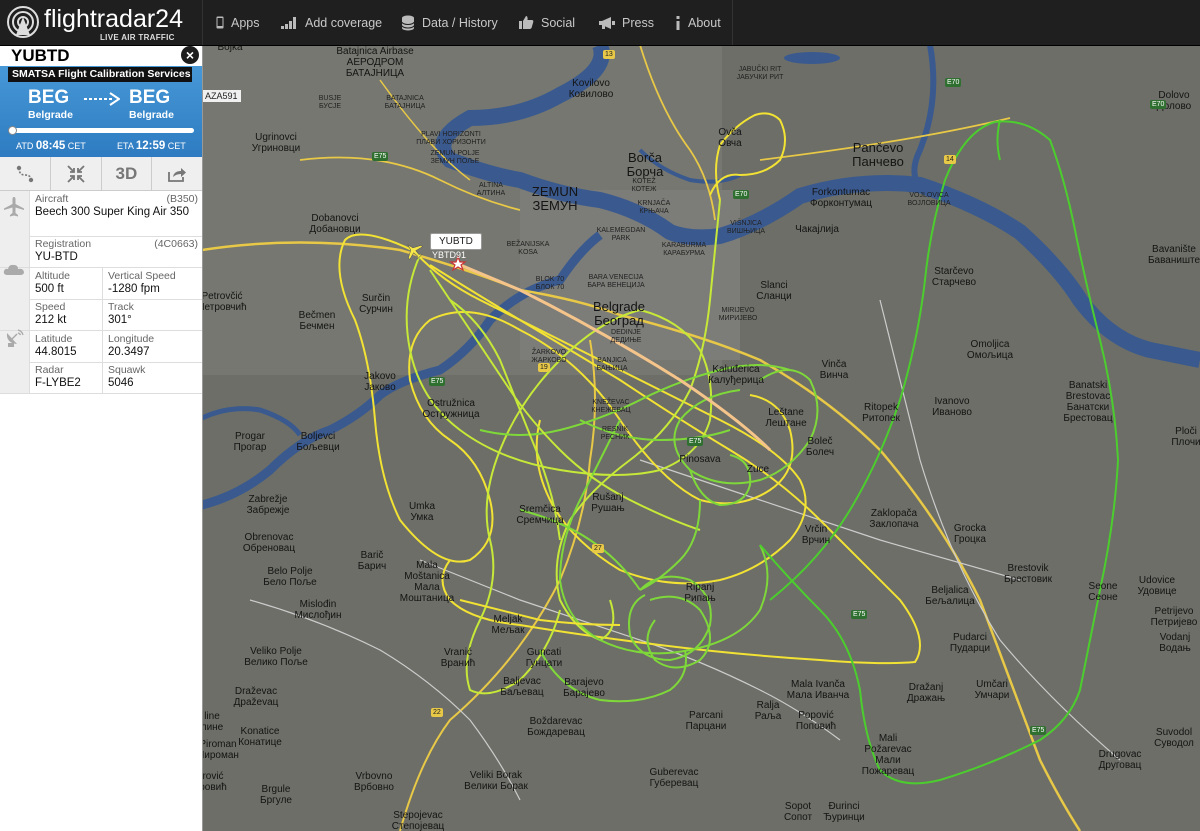 The height and width of the screenshot is (831, 1200). I want to click on close-panel-button: ×, so click(190, 55).